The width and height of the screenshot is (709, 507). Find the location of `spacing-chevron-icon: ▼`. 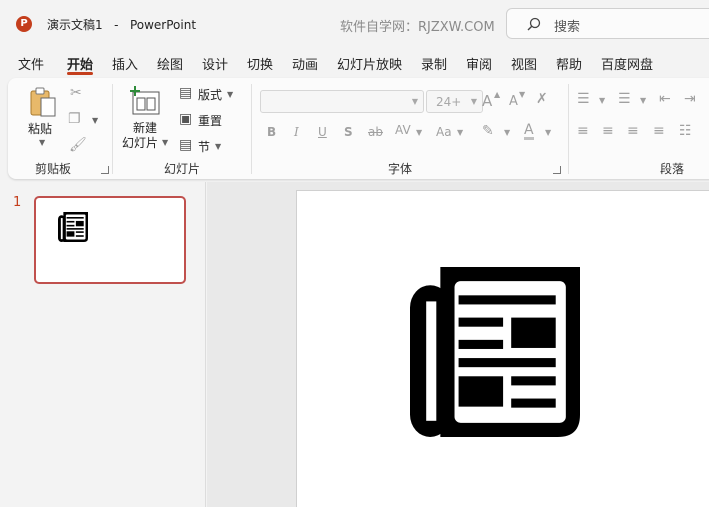

spacing-chevron-icon: ▼ is located at coordinates (419, 132).